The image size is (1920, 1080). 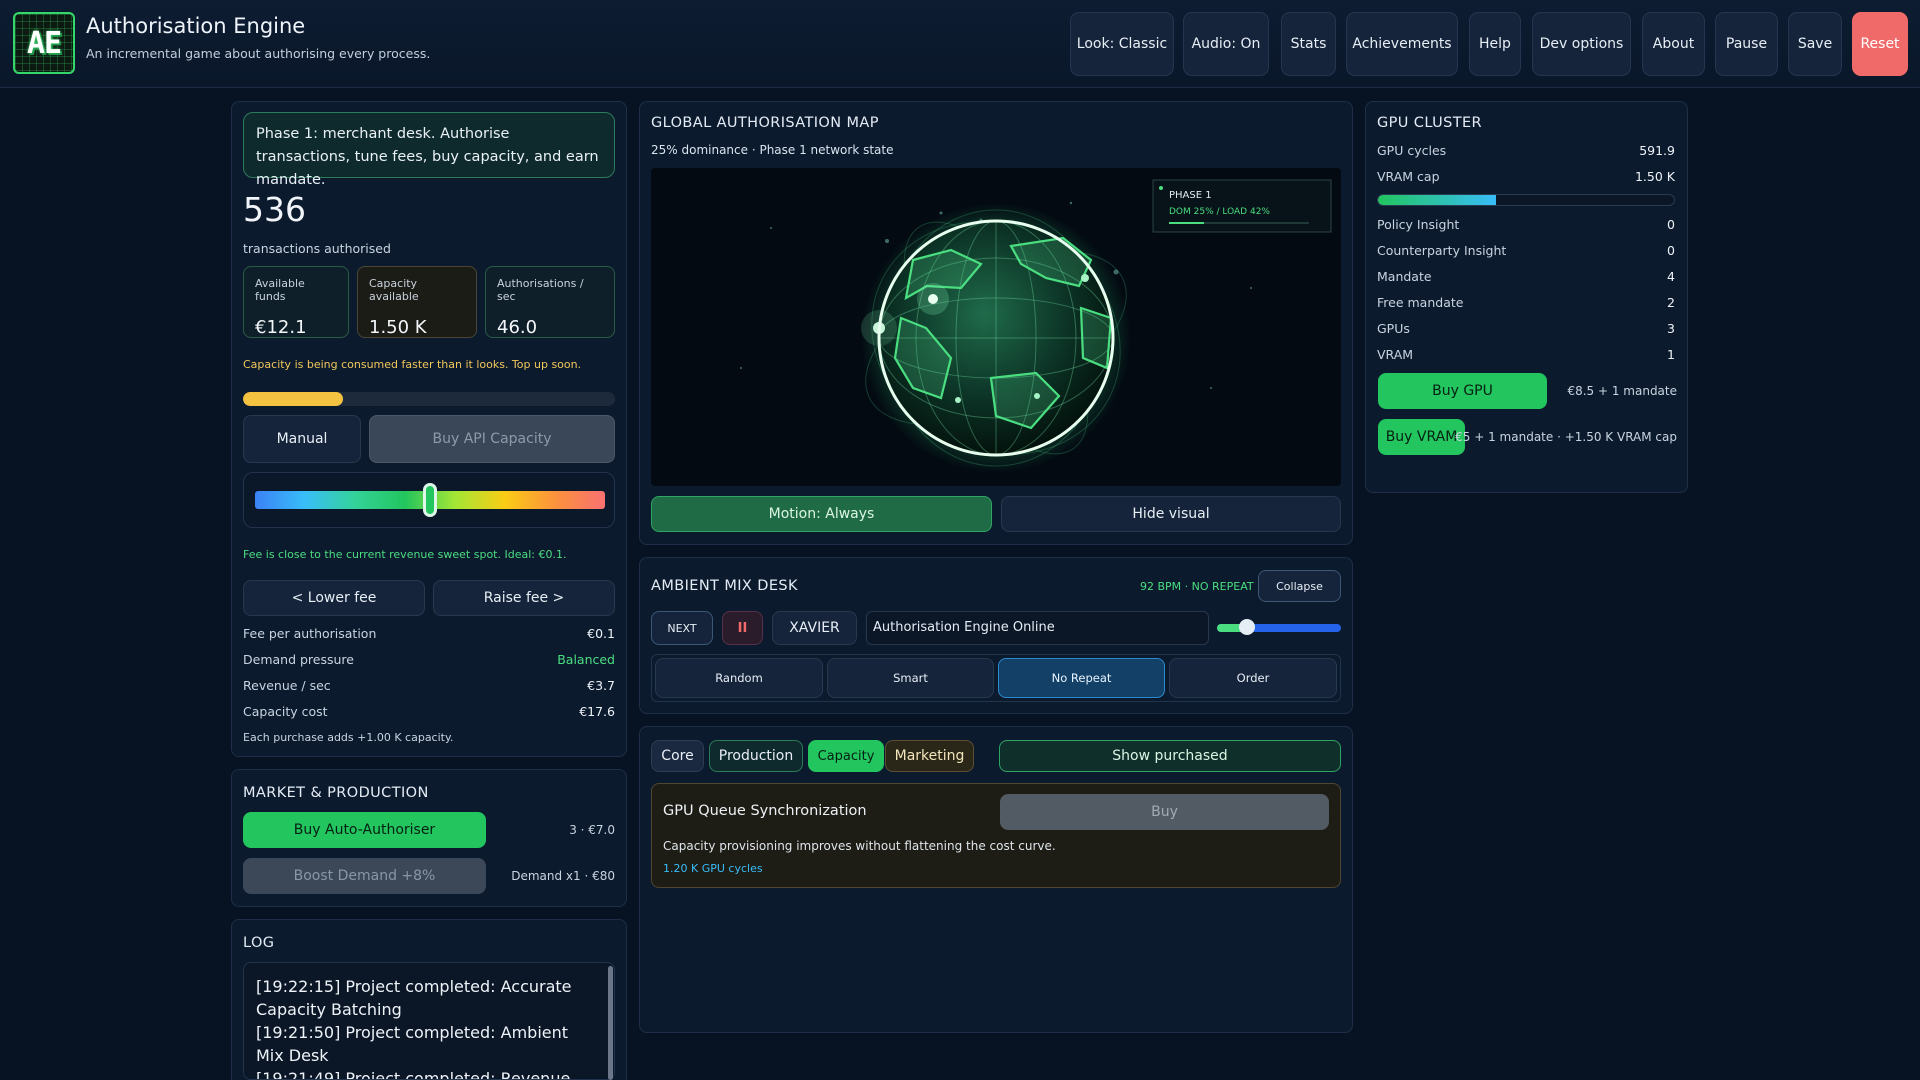 What do you see at coordinates (682, 628) in the screenshot?
I see `next-track-button: NEXT` at bounding box center [682, 628].